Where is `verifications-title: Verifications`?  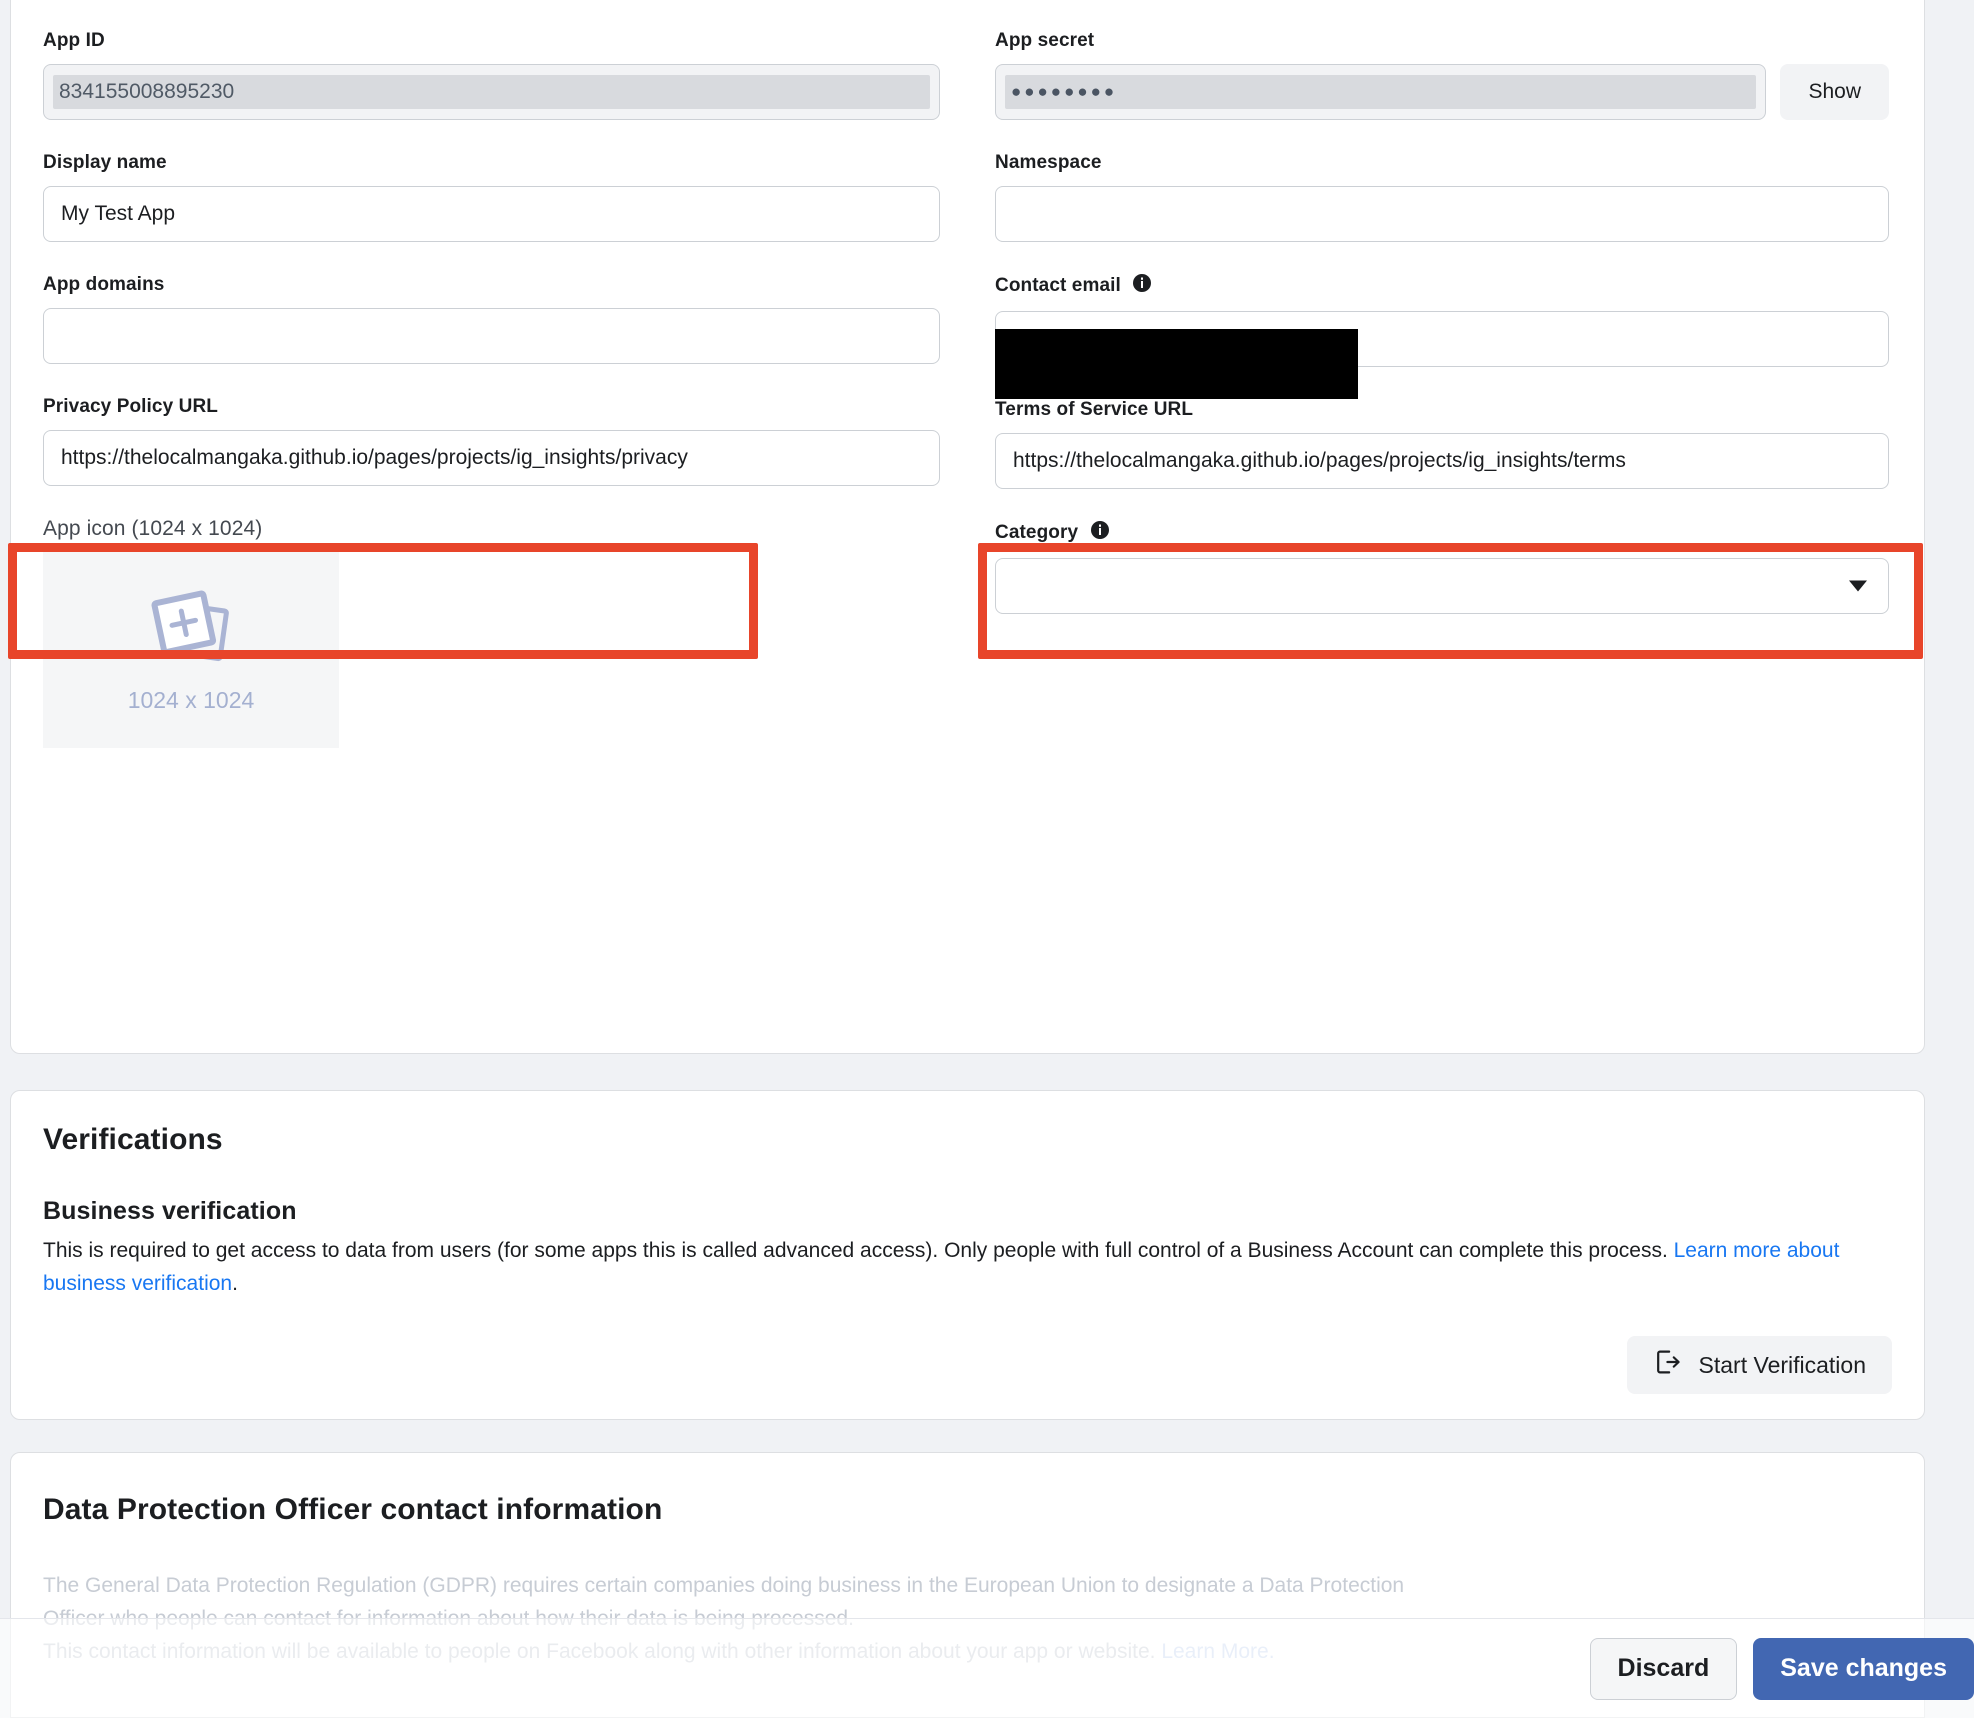
verifications-title: Verifications is located at coordinates (133, 1139).